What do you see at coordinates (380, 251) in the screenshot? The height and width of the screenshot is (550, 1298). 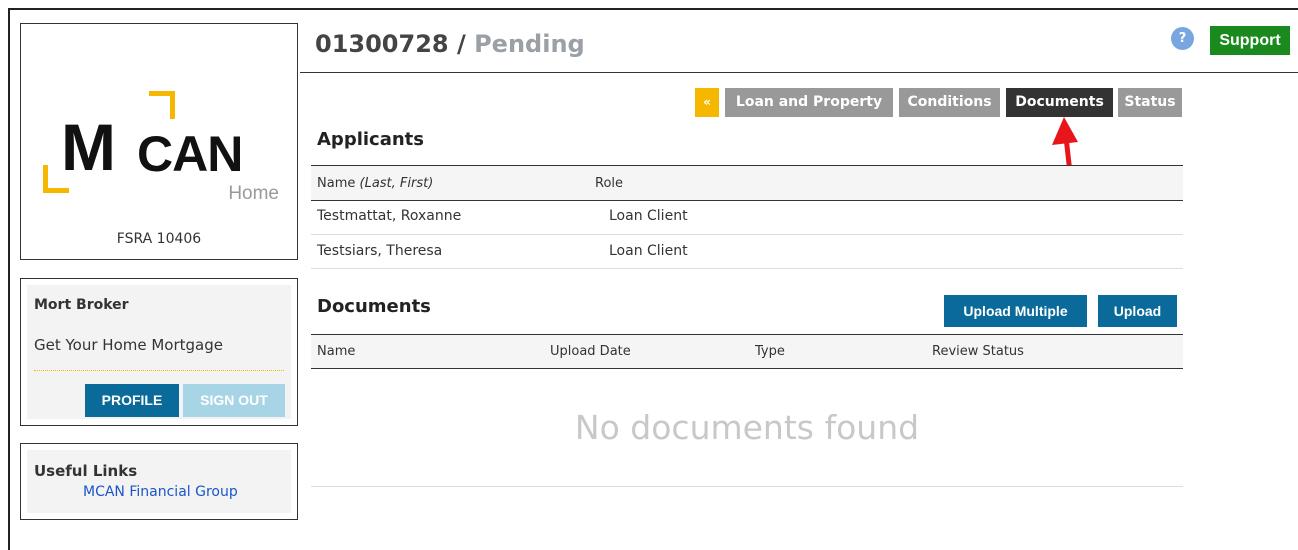 I see `applicant-name: Testsiars, Theresa` at bounding box center [380, 251].